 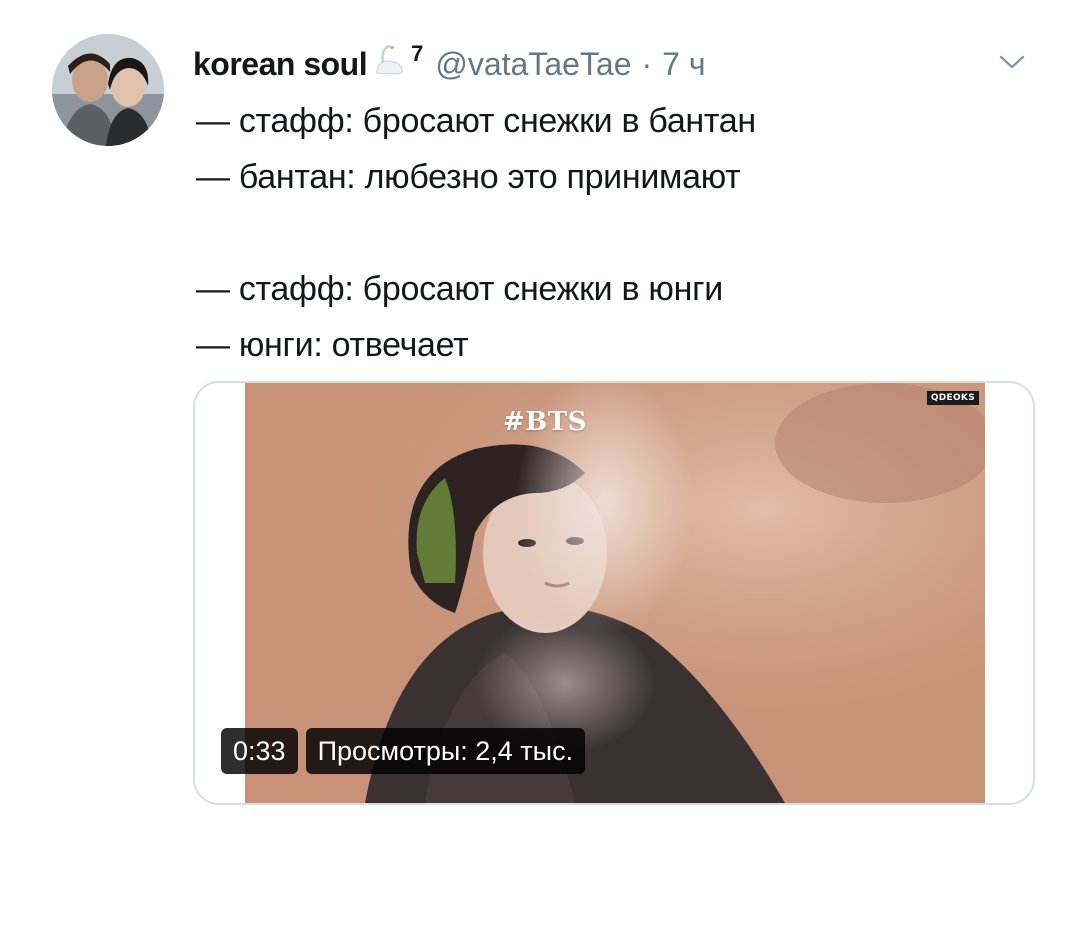 What do you see at coordinates (390, 60) in the screenshot?
I see `swan-icon` at bounding box center [390, 60].